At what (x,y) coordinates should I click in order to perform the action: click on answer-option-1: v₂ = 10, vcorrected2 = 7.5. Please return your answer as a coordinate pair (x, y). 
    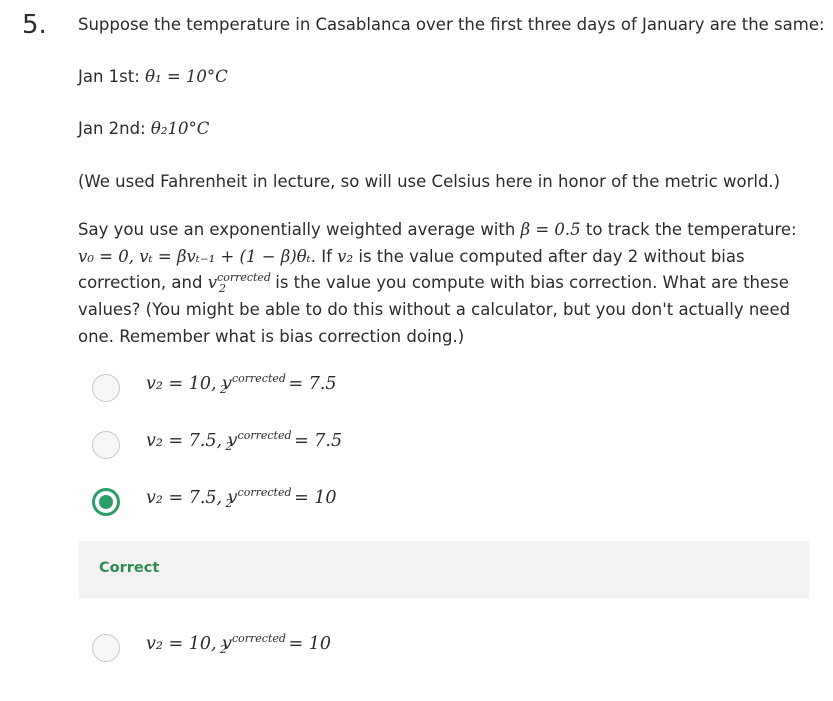
    Looking at the image, I should click on (442, 388).